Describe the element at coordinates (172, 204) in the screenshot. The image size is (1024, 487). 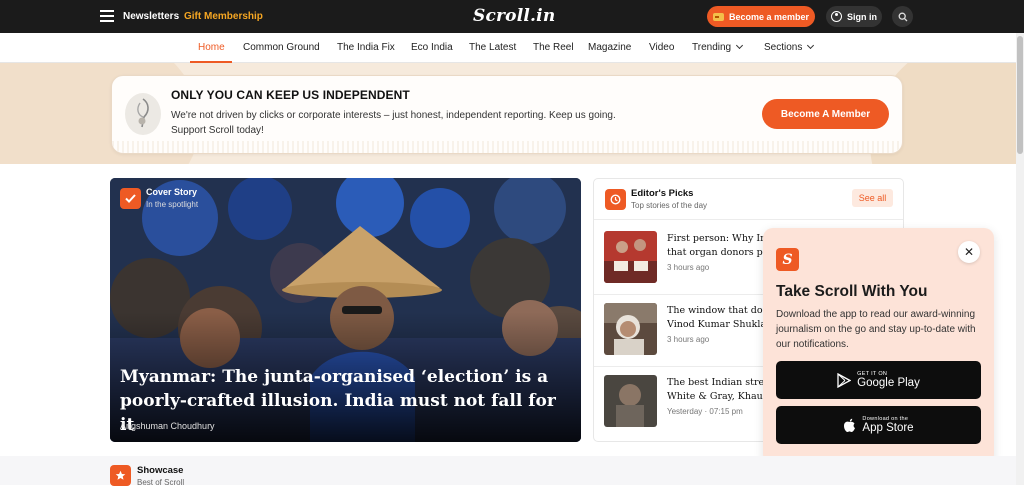
I see `cover-story-subtitle: In the spotlight` at that location.